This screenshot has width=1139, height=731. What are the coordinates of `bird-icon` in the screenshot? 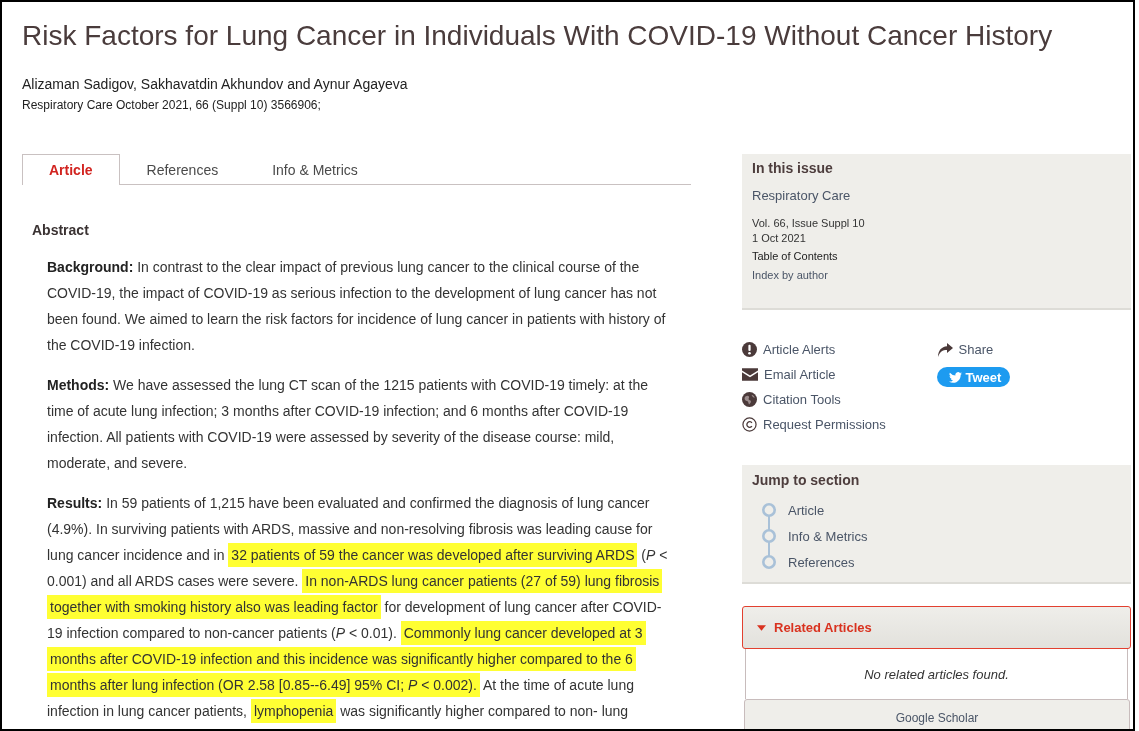 It's located at (955, 377).